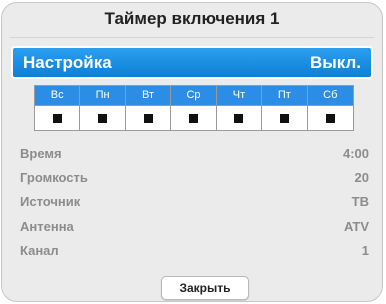  Describe the element at coordinates (50, 202) in the screenshot. I see `row-label: Источник` at that location.